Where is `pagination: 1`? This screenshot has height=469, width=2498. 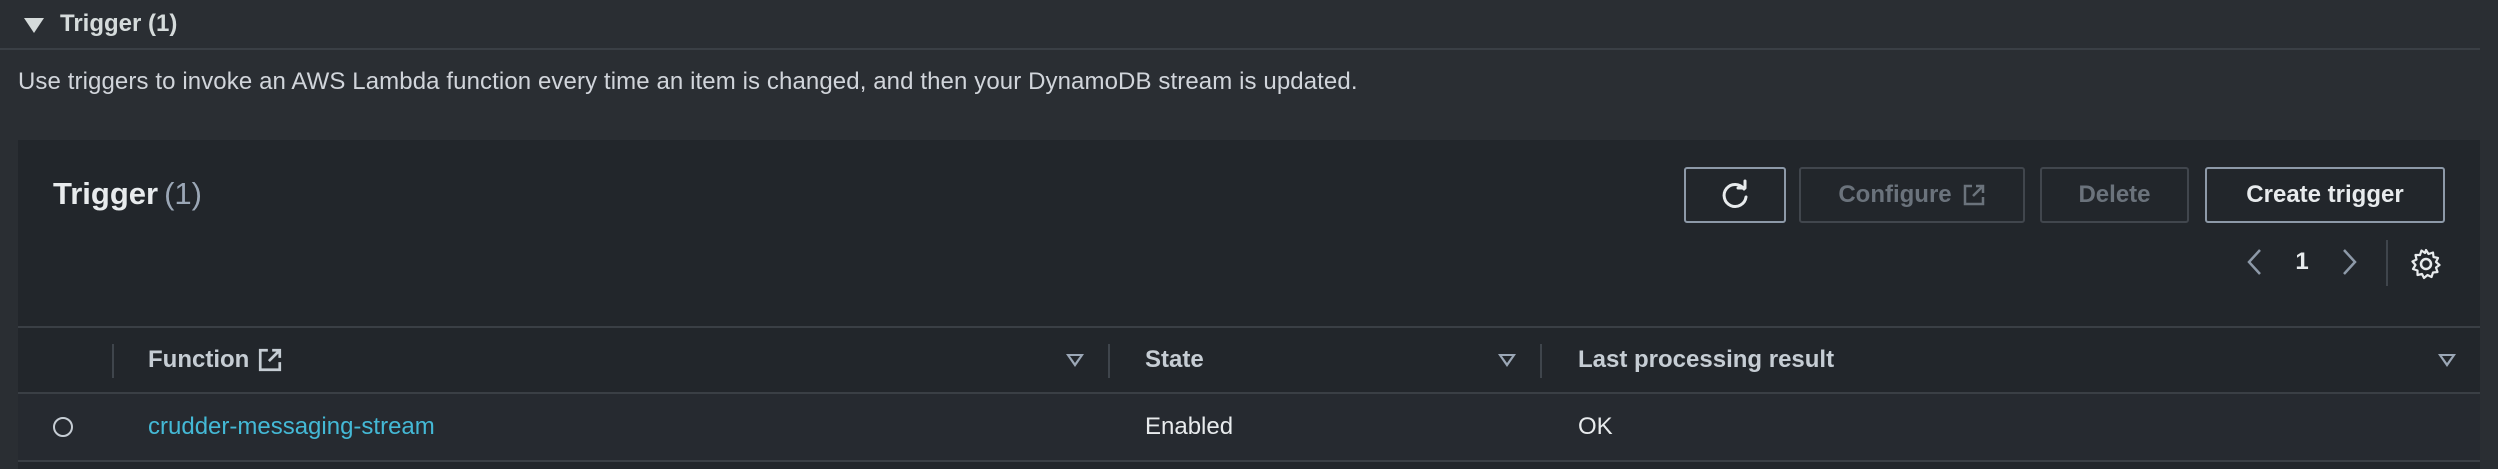 pagination: 1 is located at coordinates (2302, 262).